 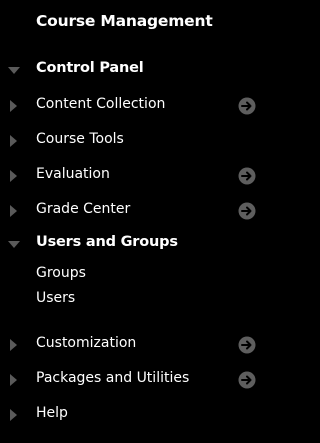 I want to click on section-label-evaluation: Evaluation, so click(x=73, y=174).